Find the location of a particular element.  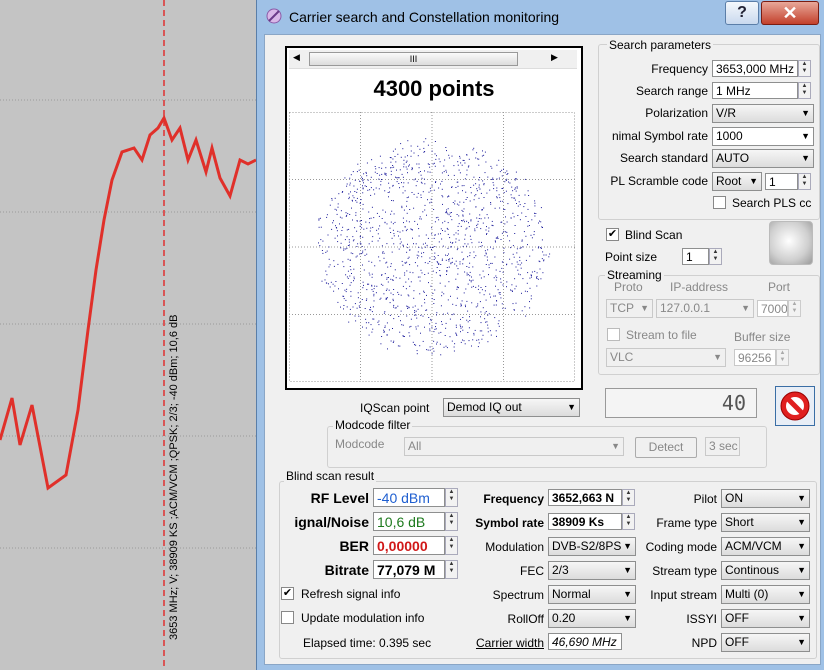

stop-button is located at coordinates (795, 406).